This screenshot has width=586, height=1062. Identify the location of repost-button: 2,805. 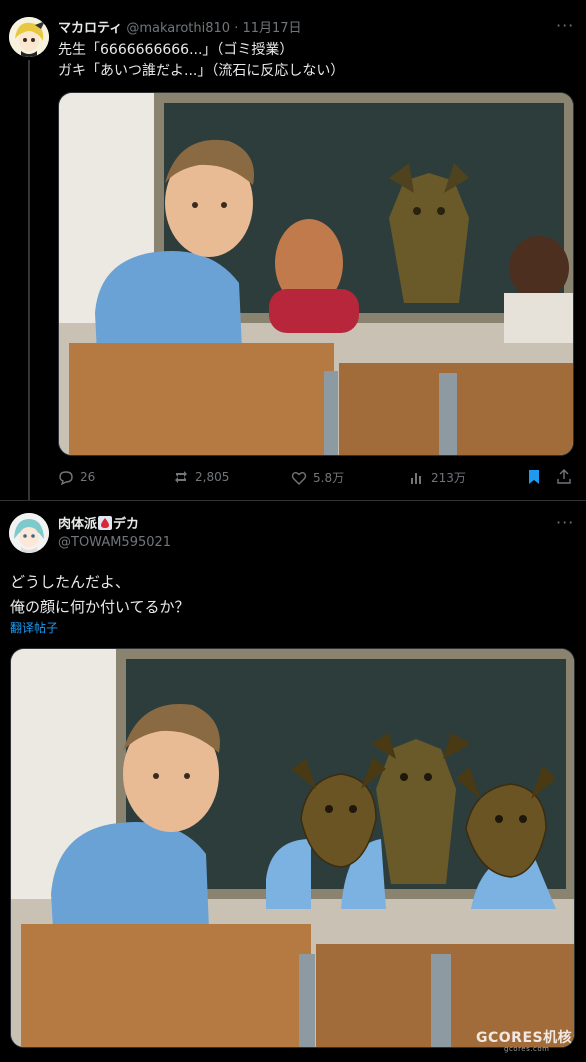
(201, 477).